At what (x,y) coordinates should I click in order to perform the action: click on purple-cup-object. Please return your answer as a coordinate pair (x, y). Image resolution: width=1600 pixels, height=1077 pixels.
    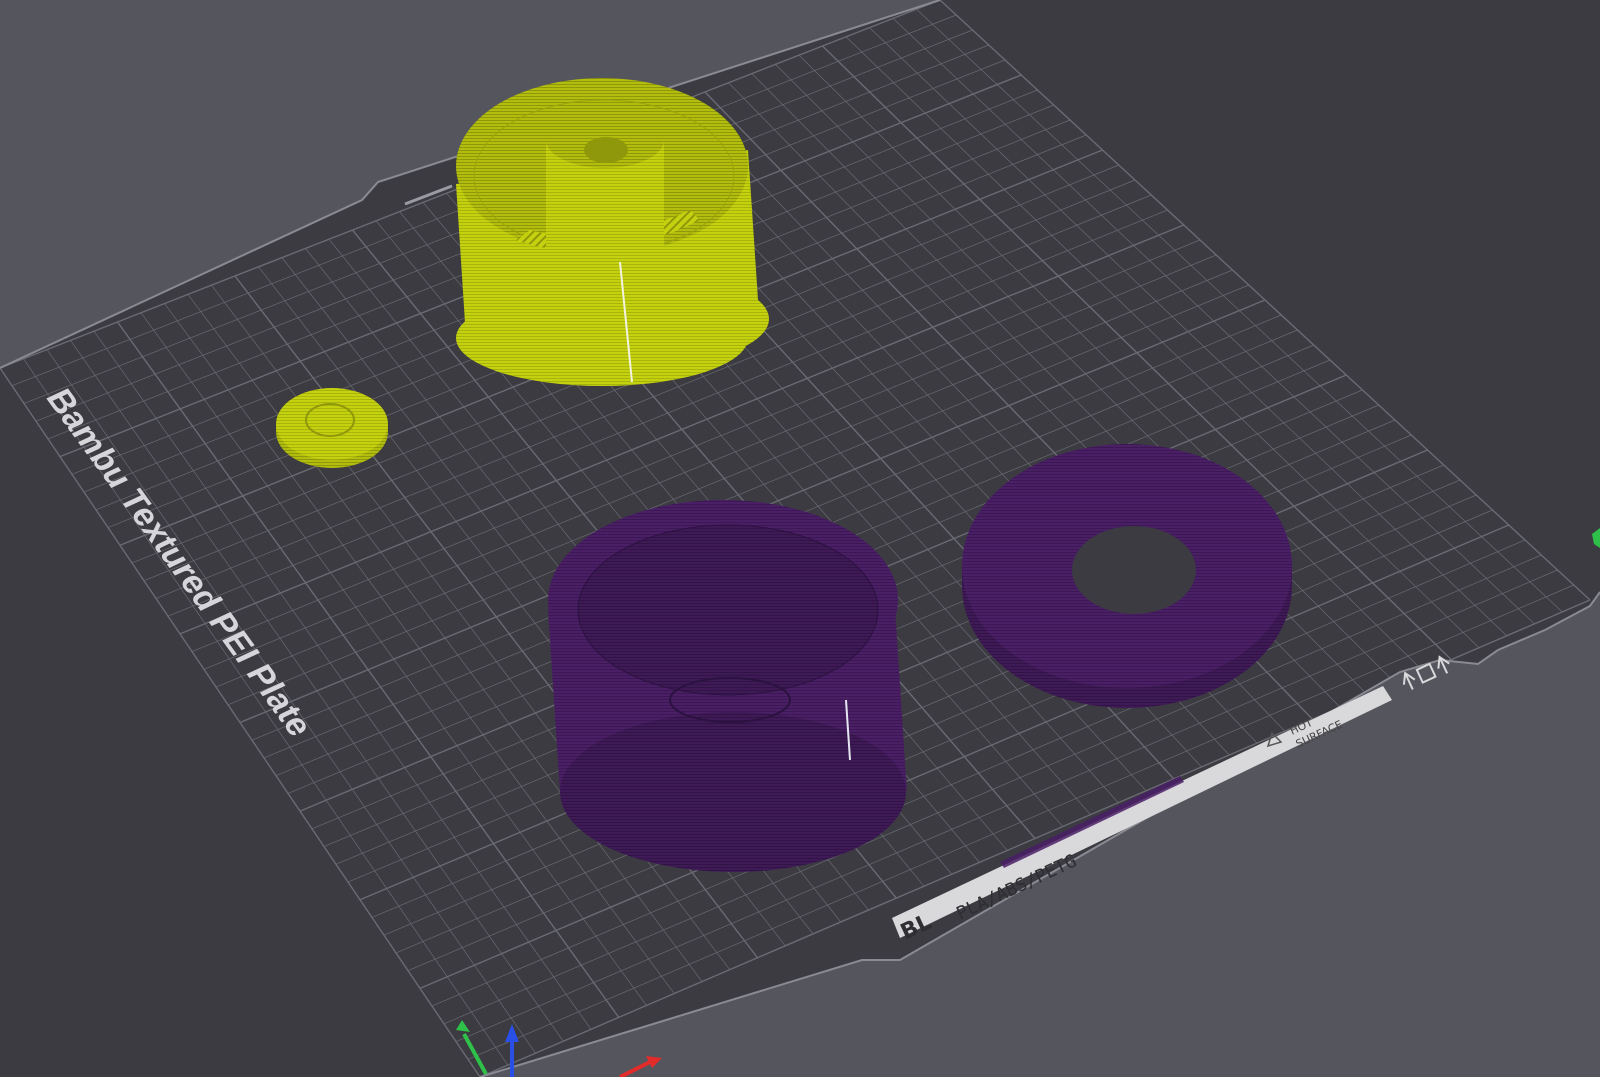
    Looking at the image, I should click on (727, 686).